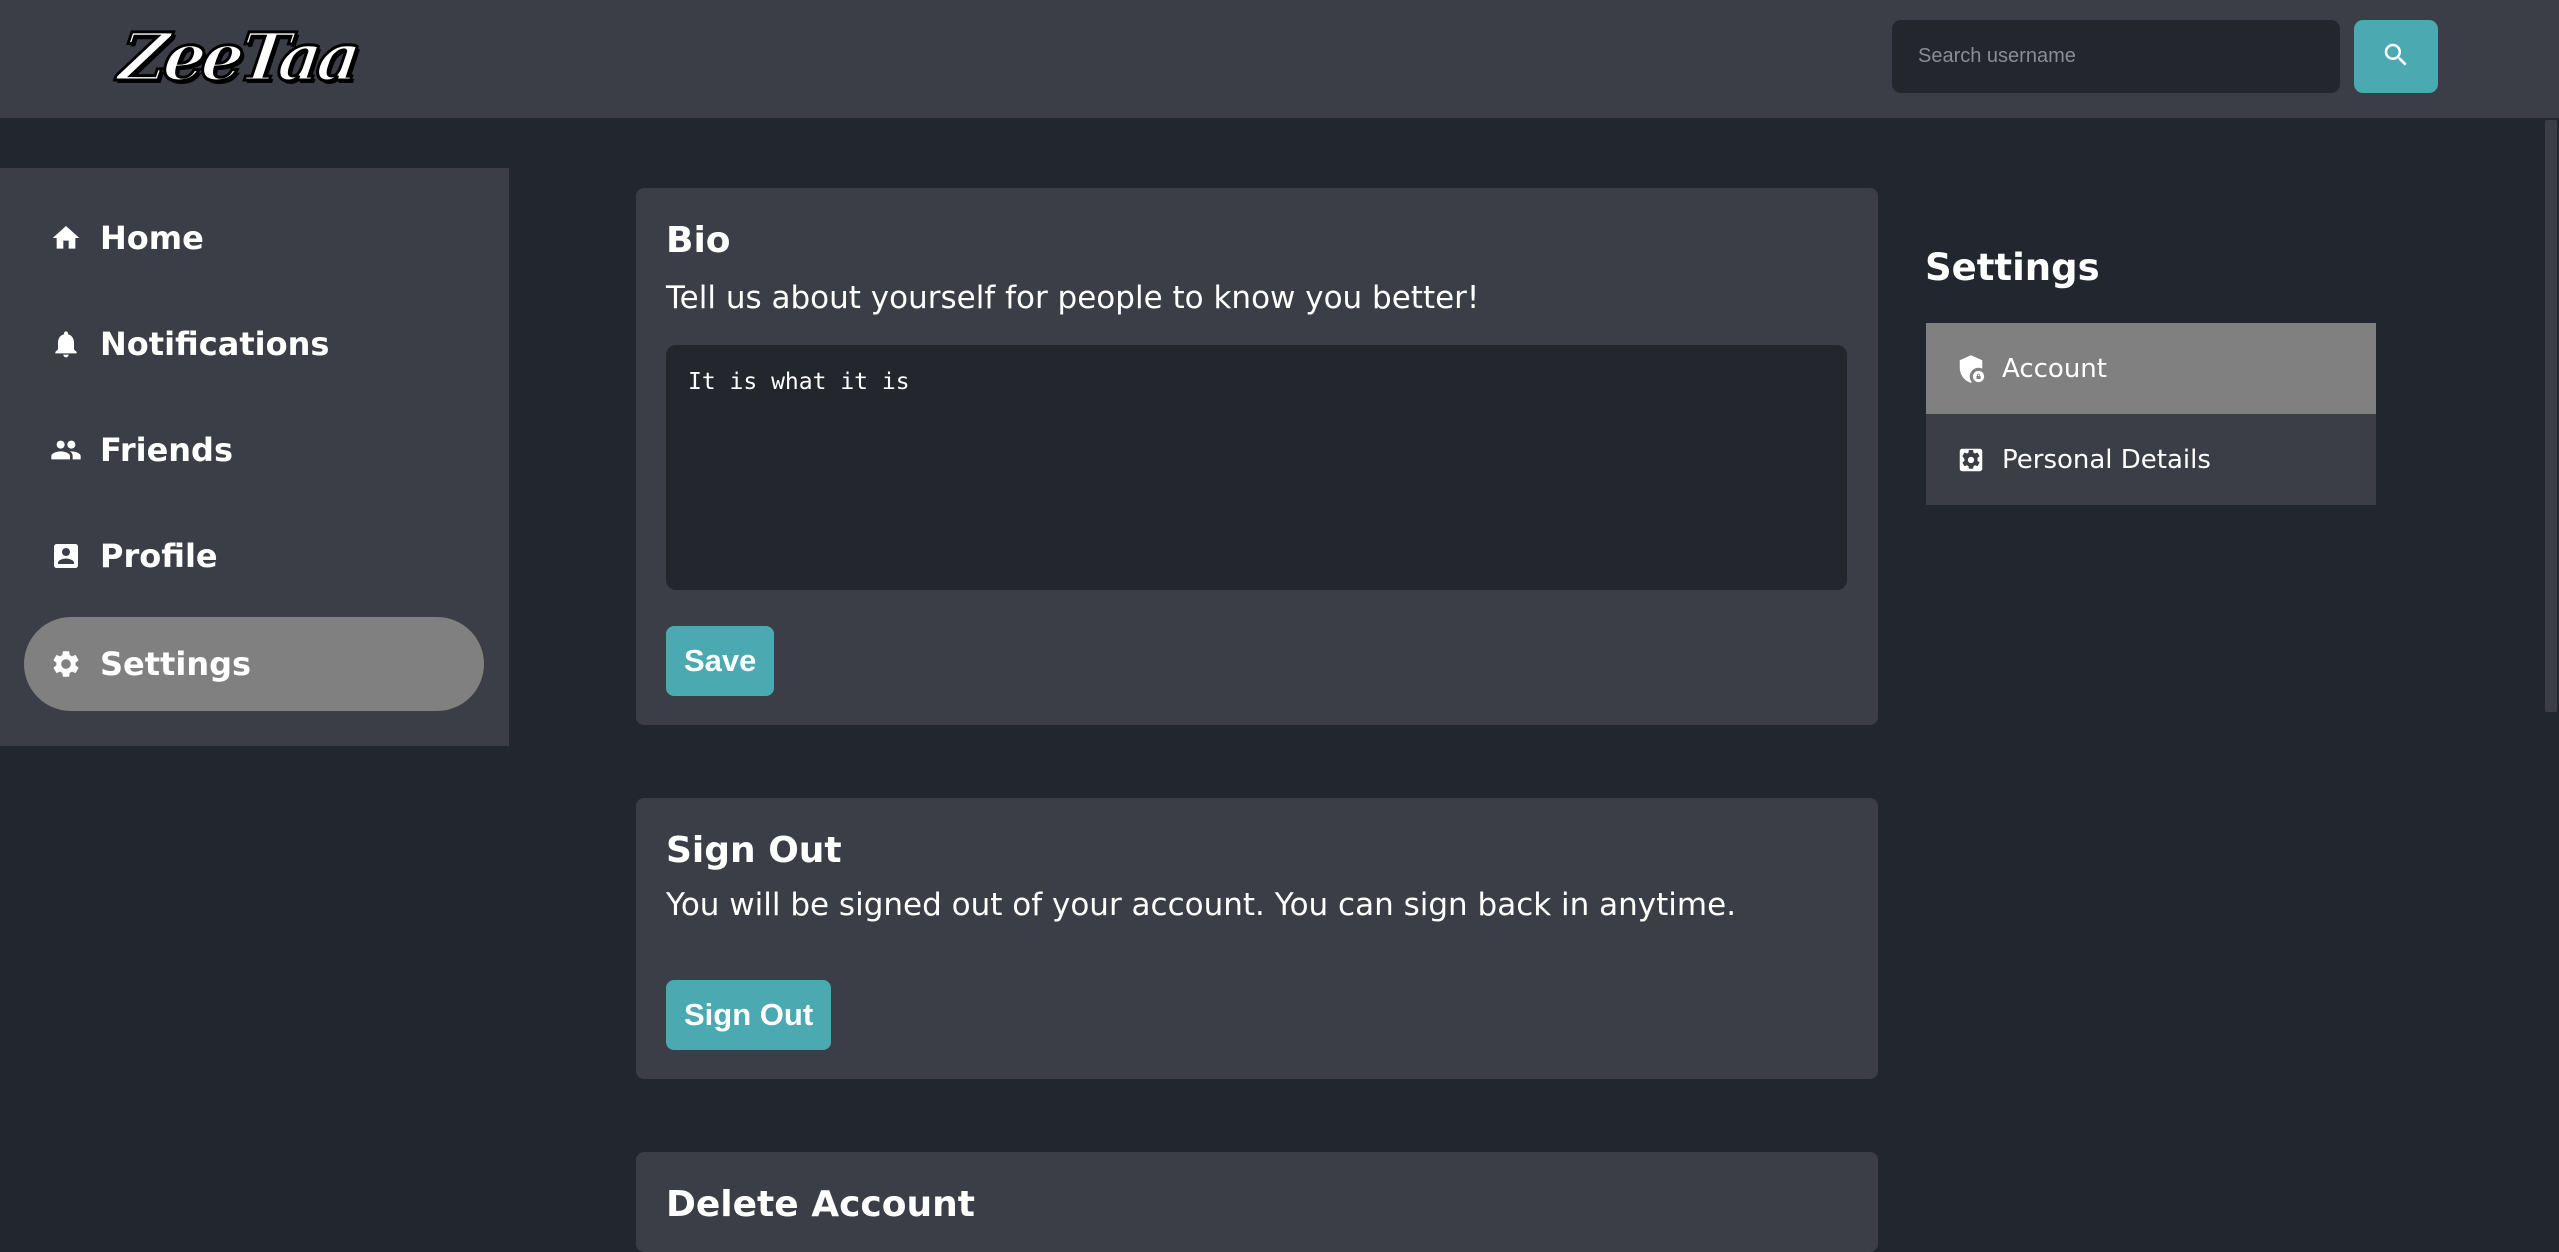 The image size is (2559, 1252). I want to click on sidebar-item-home: Home, so click(254, 238).